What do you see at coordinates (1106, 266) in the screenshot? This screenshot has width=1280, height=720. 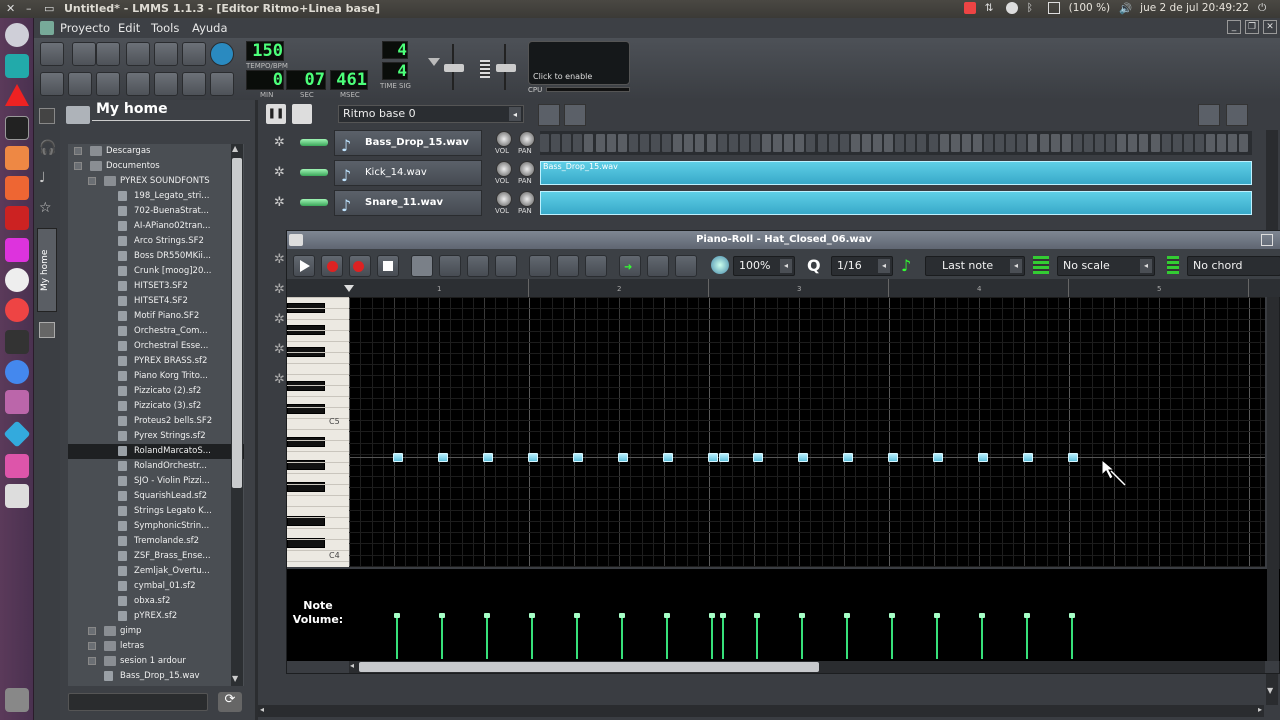 I see `scale-combo: No scale ◂` at bounding box center [1106, 266].